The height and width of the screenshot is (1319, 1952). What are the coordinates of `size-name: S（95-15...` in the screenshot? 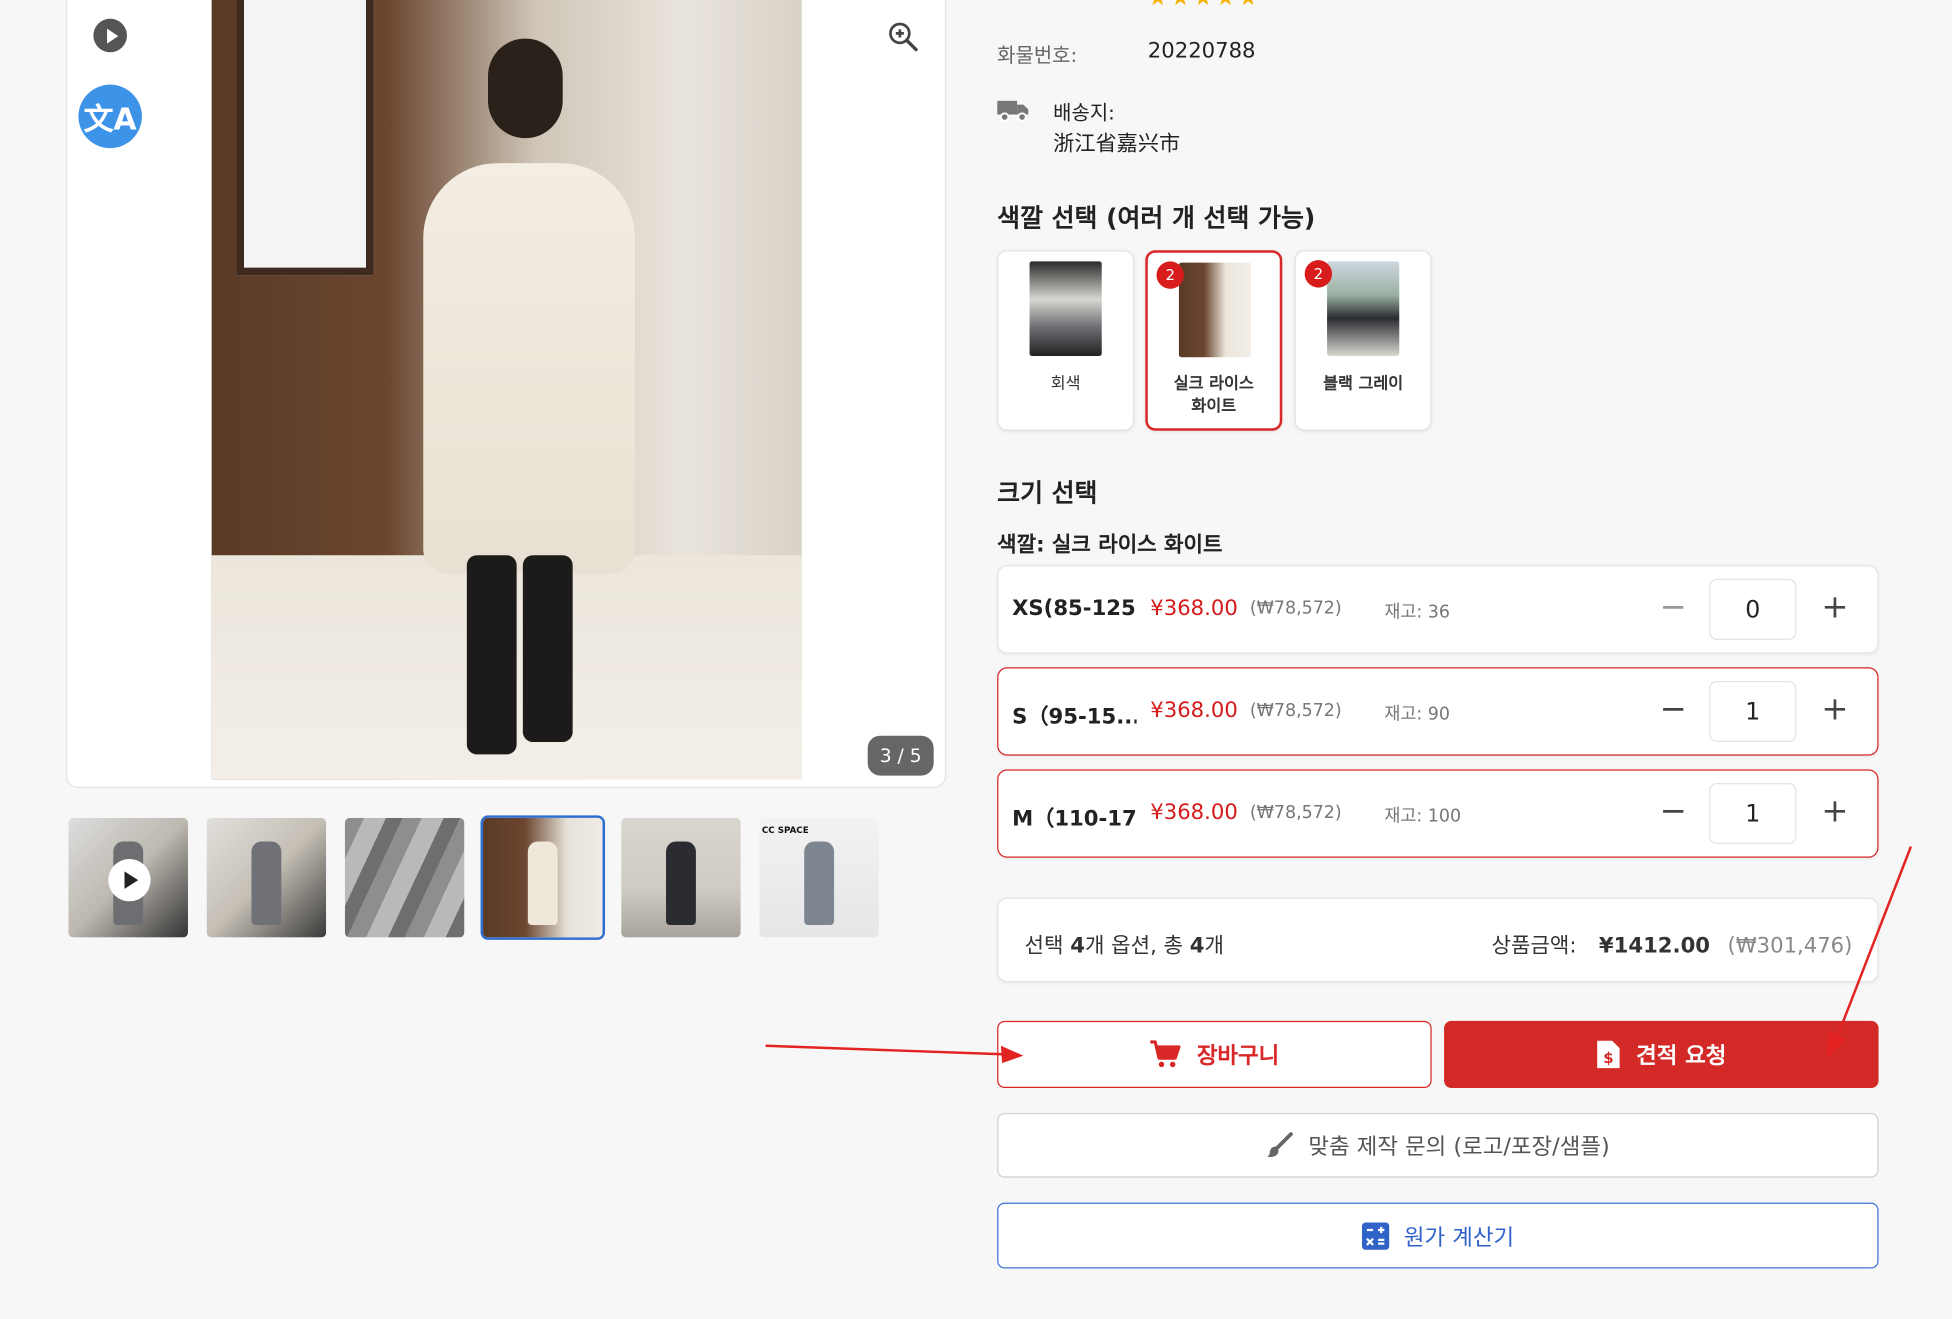 It's located at (1074, 717).